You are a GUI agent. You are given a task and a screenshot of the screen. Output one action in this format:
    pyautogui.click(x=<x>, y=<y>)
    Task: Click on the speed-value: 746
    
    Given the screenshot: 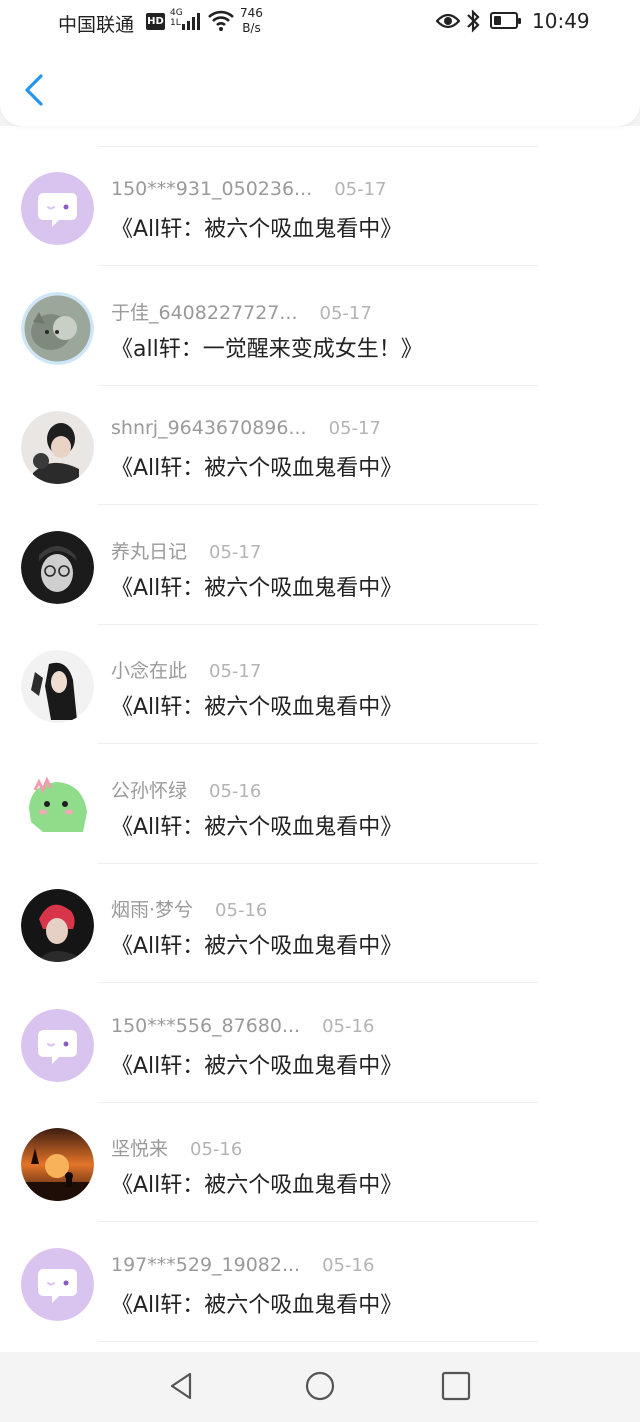 What is the action you would take?
    pyautogui.click(x=251, y=13)
    